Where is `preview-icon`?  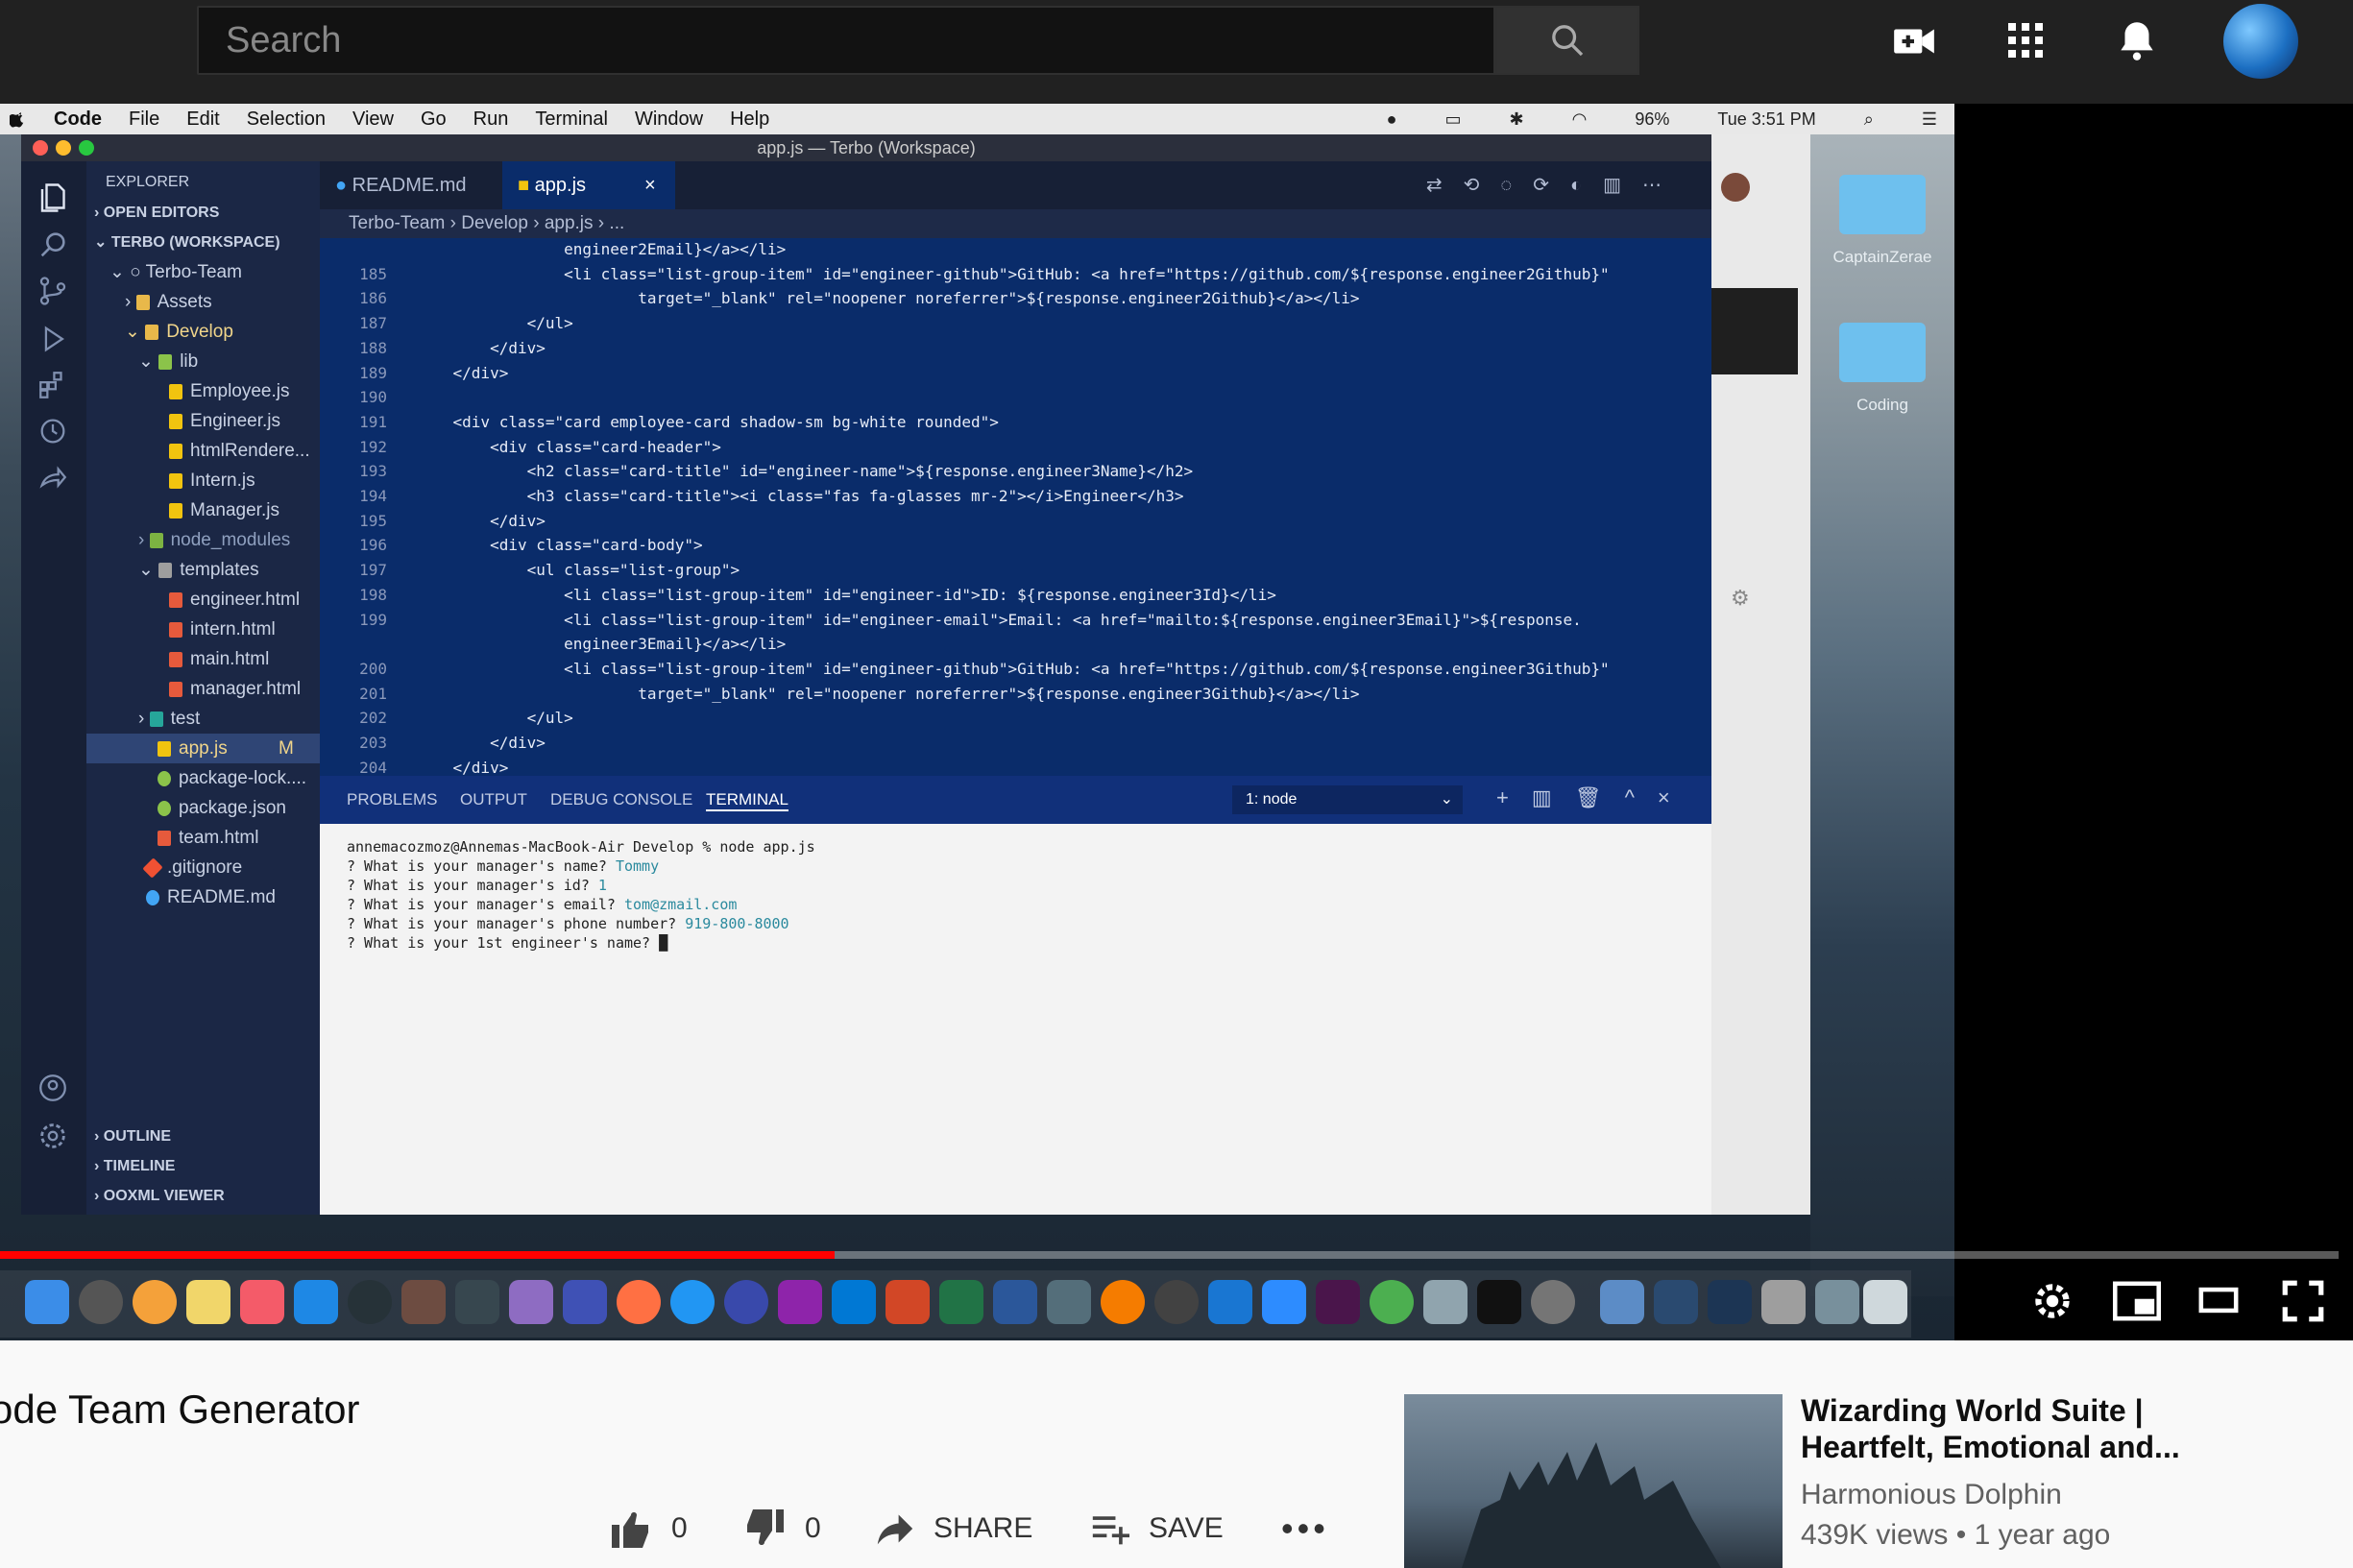 preview-icon is located at coordinates (1445, 1302).